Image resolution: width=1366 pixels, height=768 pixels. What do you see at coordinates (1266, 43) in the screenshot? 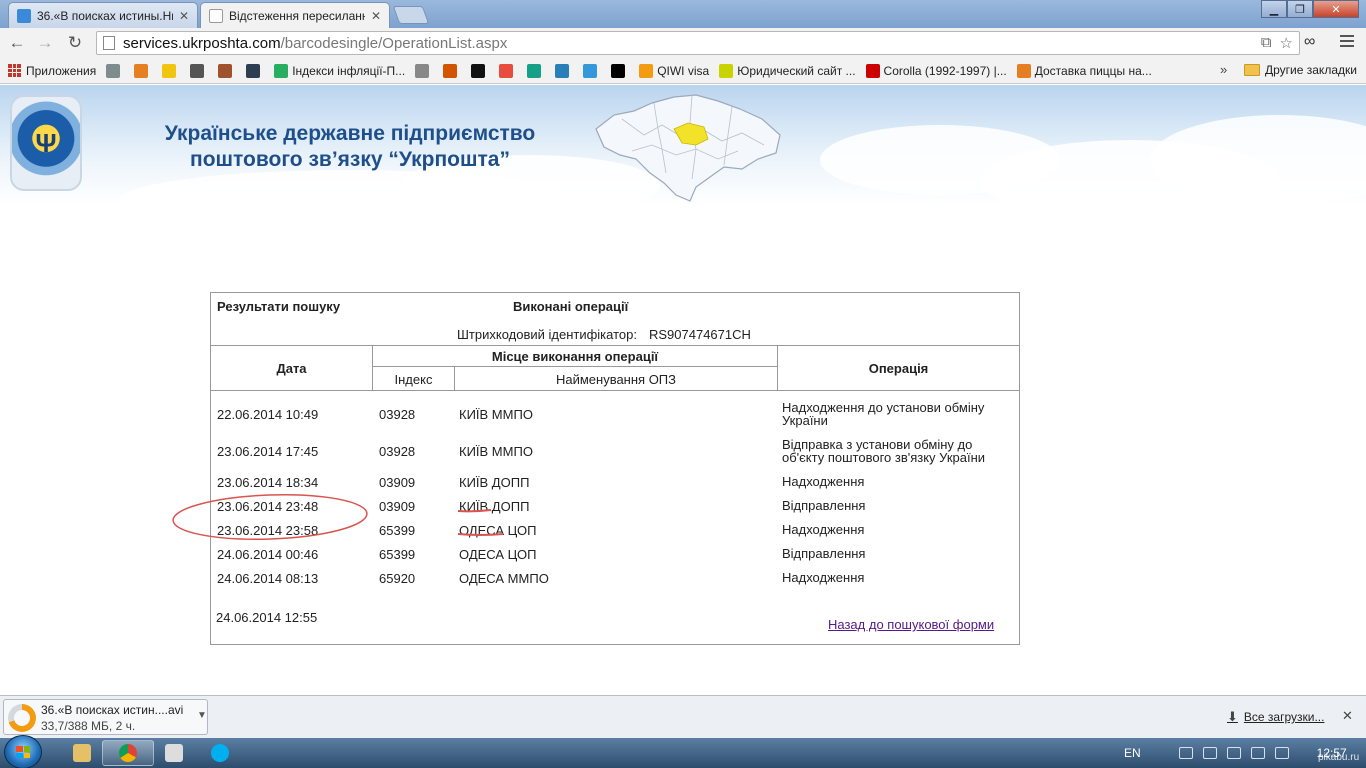
I see `translate-icon: ⧉` at bounding box center [1266, 43].